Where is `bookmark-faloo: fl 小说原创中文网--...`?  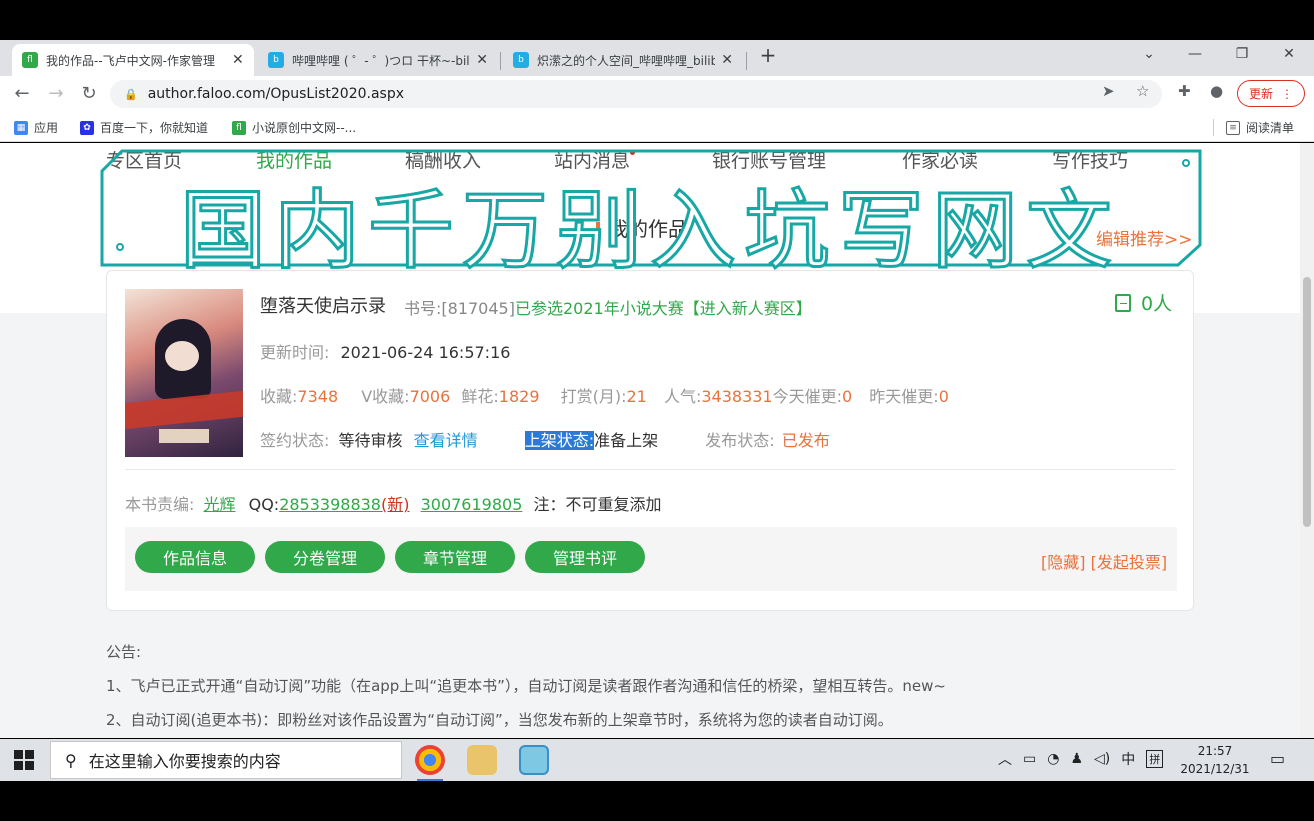
bookmark-faloo: fl 小说原创中文网--... is located at coordinates (294, 127).